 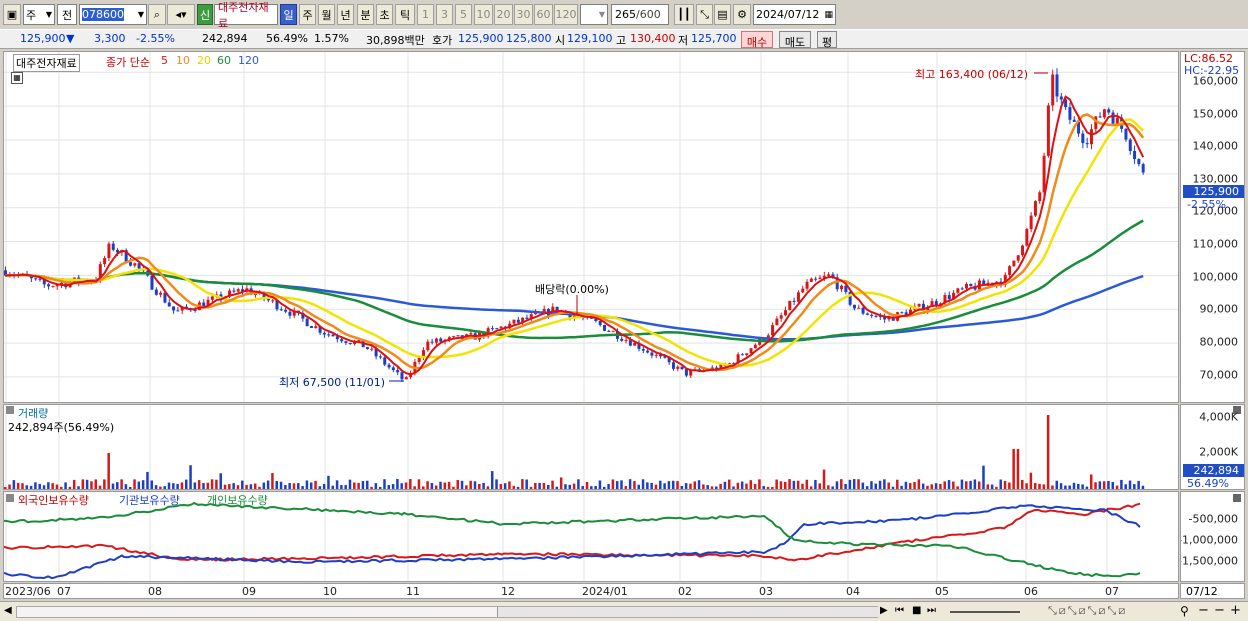 I want to click on zoom-search-icon: ⚲, so click(x=1184, y=611).